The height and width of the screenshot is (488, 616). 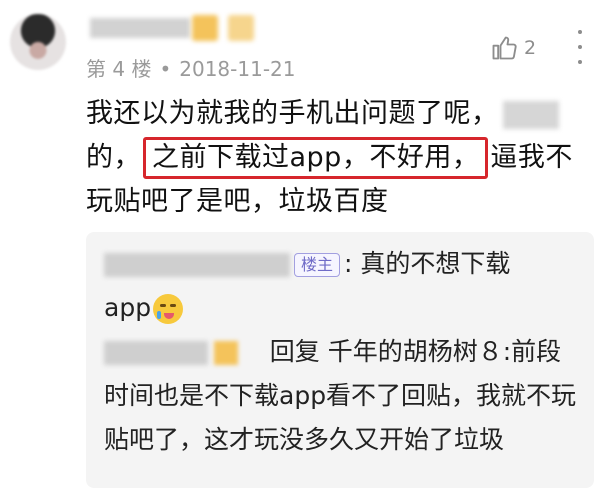 What do you see at coordinates (531, 157) in the screenshot?
I see `comment-line2-end: 逼我不` at bounding box center [531, 157].